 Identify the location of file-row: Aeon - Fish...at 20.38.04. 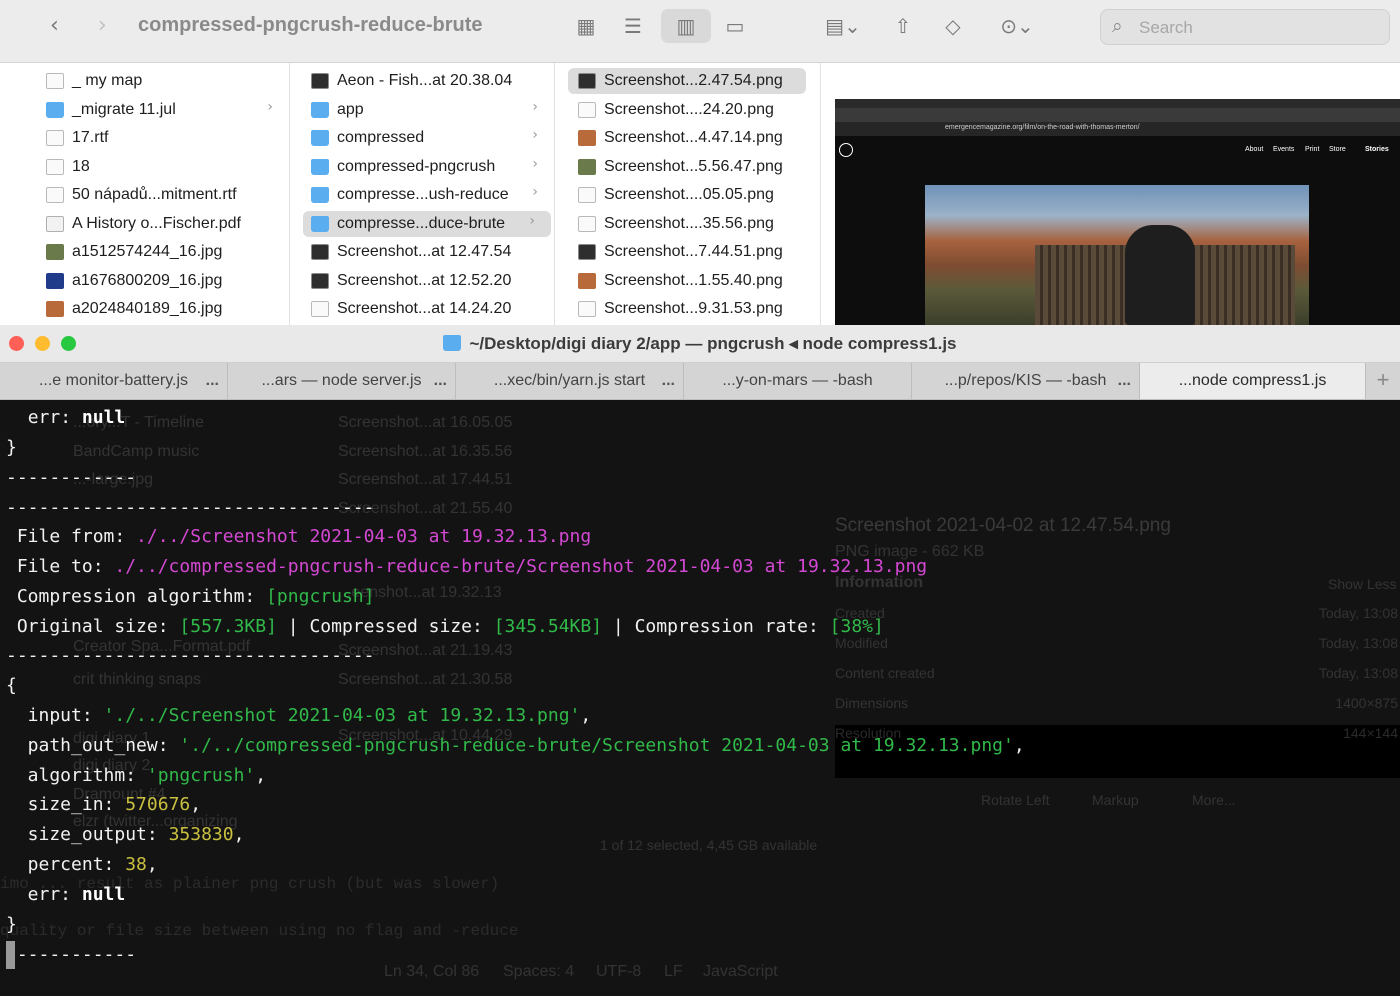
(423, 81).